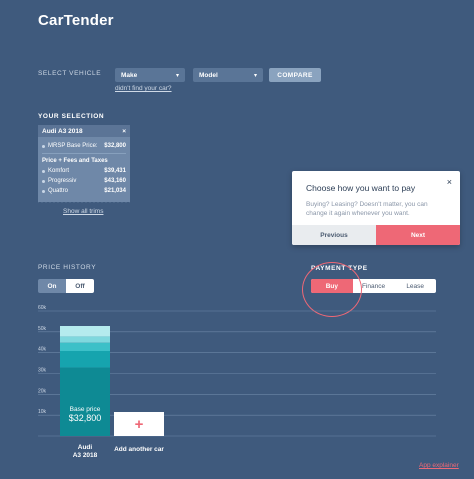 This screenshot has height=479, width=474. Describe the element at coordinates (62, 131) in the screenshot. I see `selected-car-name: Audi A3 2018` at that location.